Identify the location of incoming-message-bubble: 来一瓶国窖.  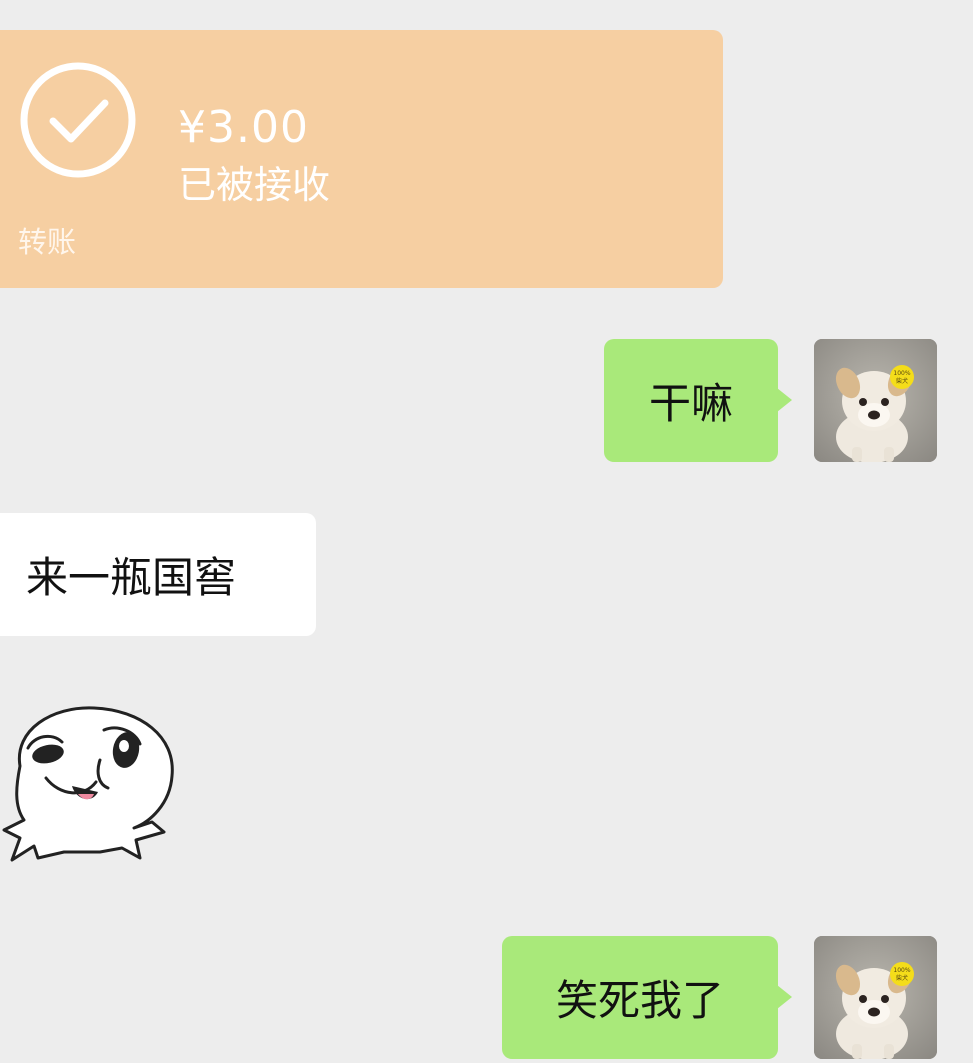
(158, 574).